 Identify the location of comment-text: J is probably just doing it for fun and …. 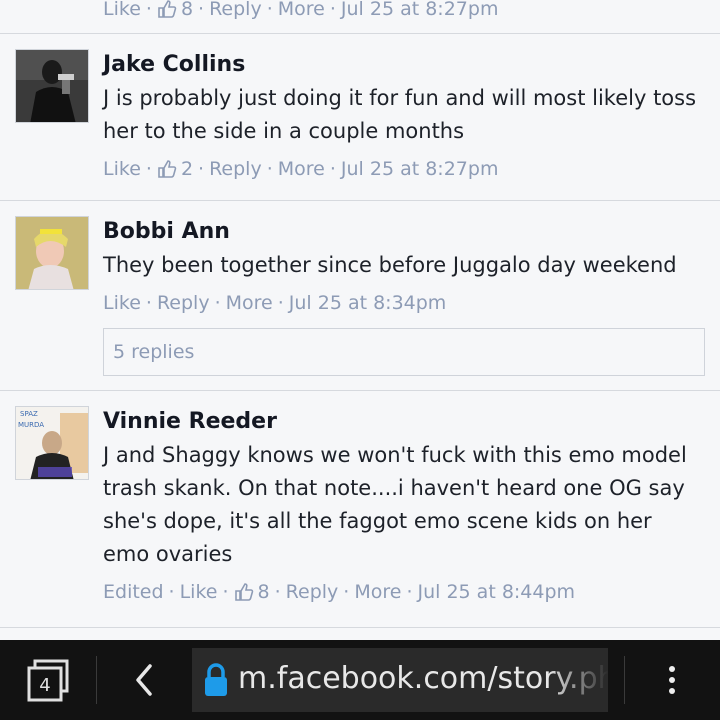
(400, 114).